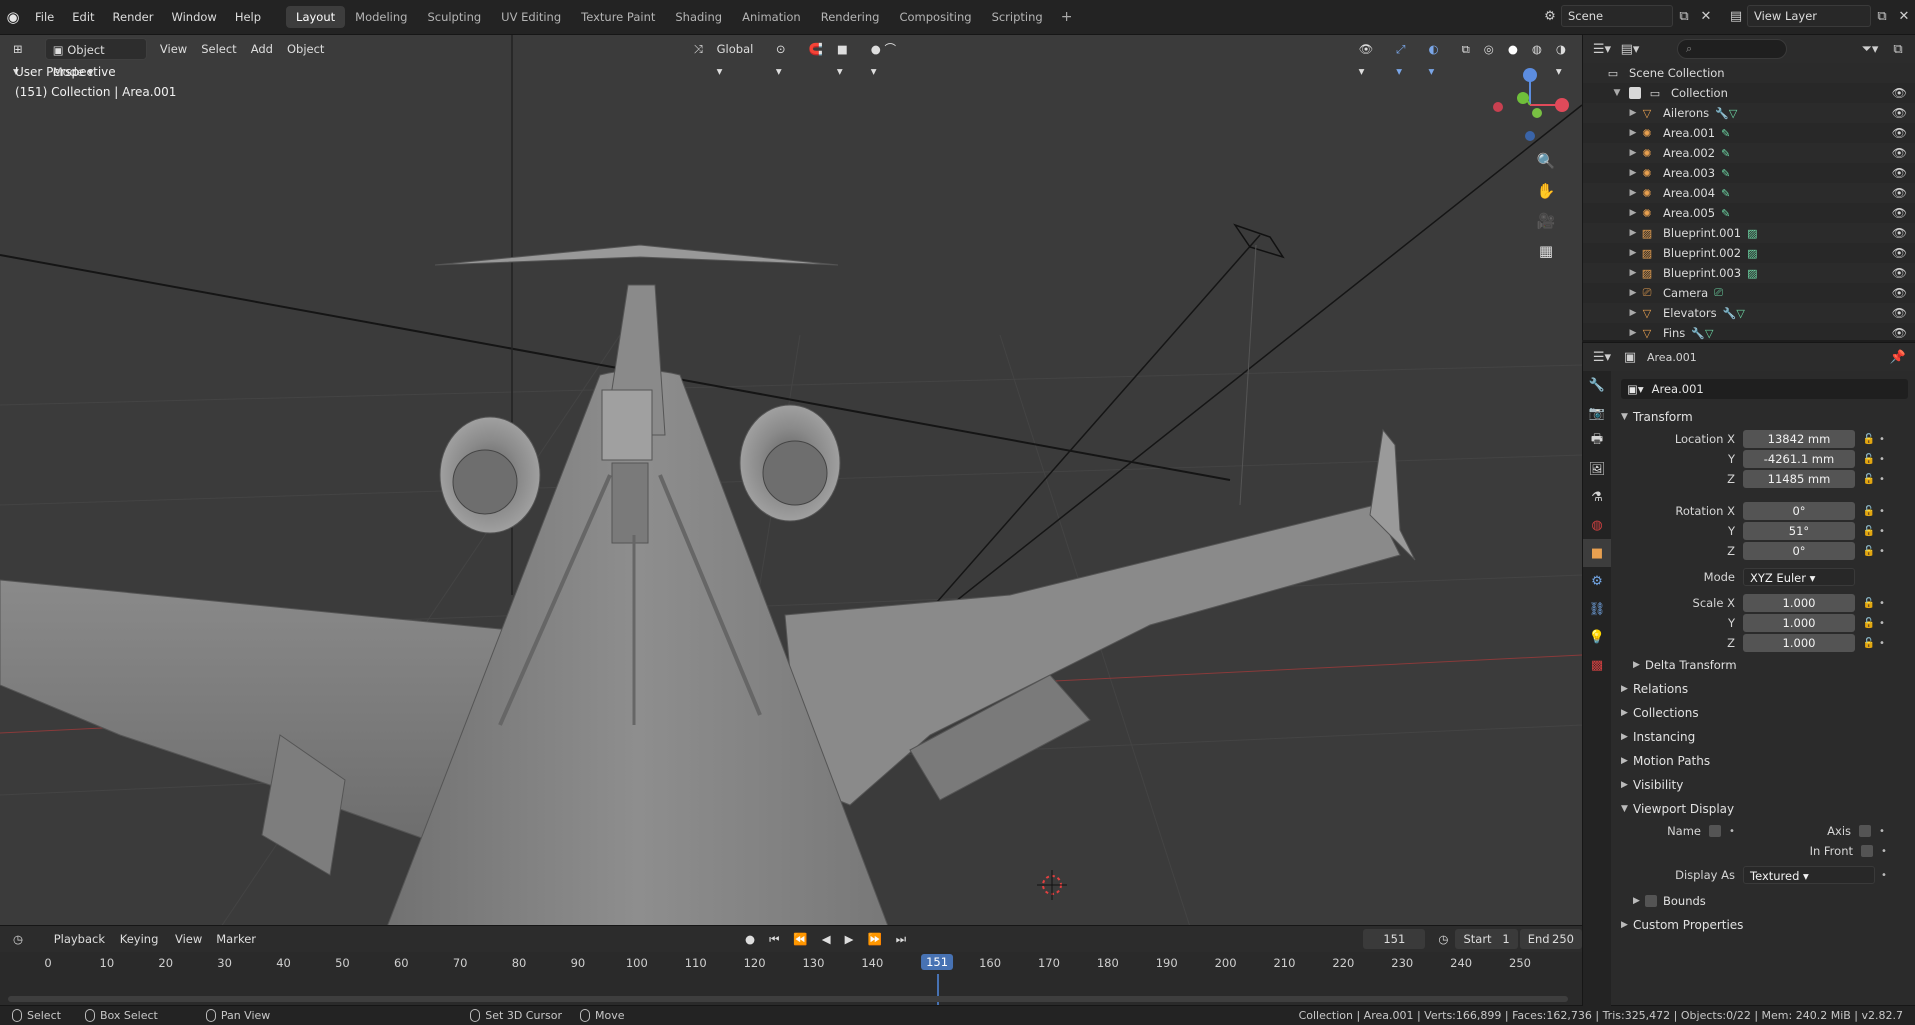 This screenshot has width=1915, height=1025. I want to click on rotation-z-field: 0°, so click(1799, 551).